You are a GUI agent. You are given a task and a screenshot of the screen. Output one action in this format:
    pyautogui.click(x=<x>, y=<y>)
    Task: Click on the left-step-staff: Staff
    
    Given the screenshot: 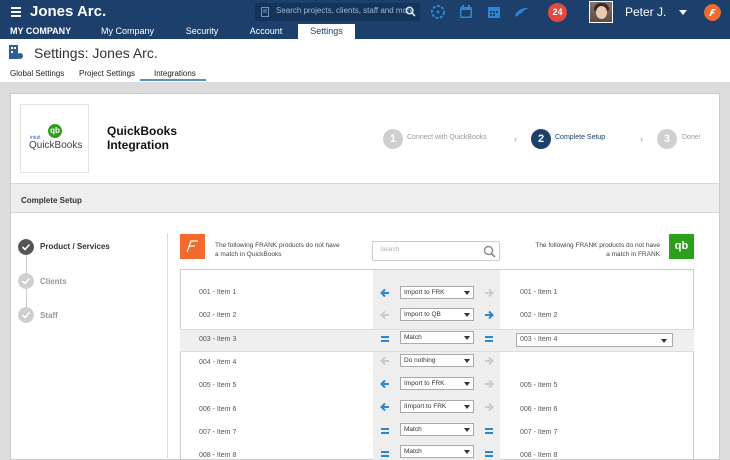 What is the action you would take?
    pyautogui.click(x=49, y=315)
    